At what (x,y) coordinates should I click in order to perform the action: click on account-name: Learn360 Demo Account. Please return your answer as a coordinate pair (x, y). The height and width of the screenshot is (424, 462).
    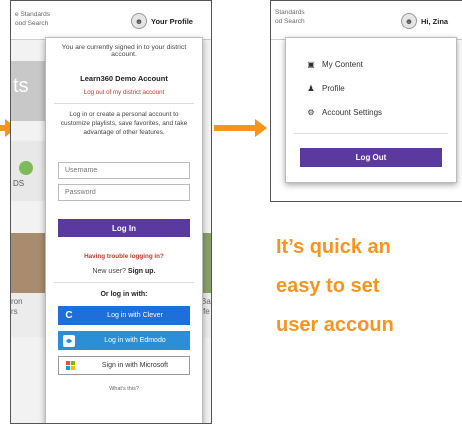
    Looking at the image, I should click on (124, 78).